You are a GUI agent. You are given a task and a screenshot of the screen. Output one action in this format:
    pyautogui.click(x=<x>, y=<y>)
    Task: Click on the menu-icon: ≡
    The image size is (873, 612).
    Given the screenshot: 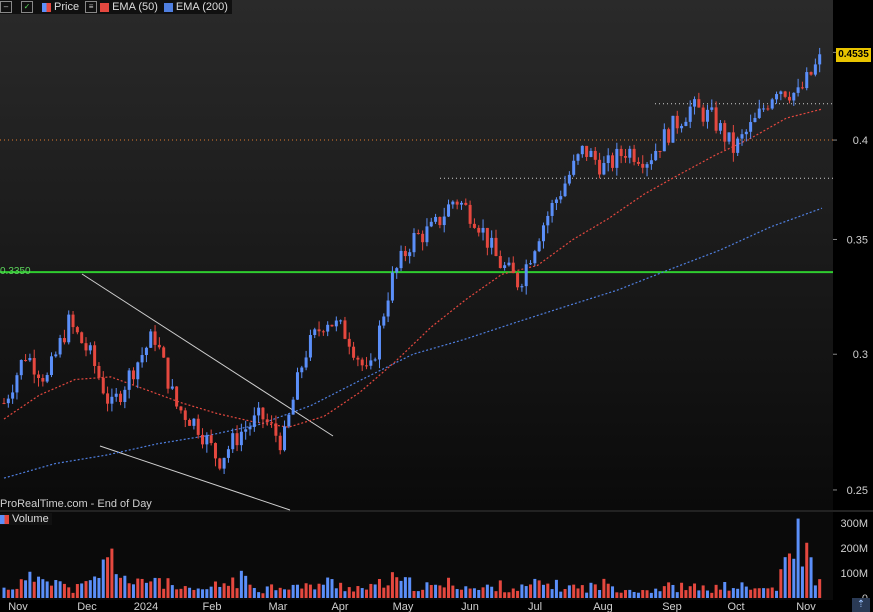 What is the action you would take?
    pyautogui.click(x=91, y=7)
    